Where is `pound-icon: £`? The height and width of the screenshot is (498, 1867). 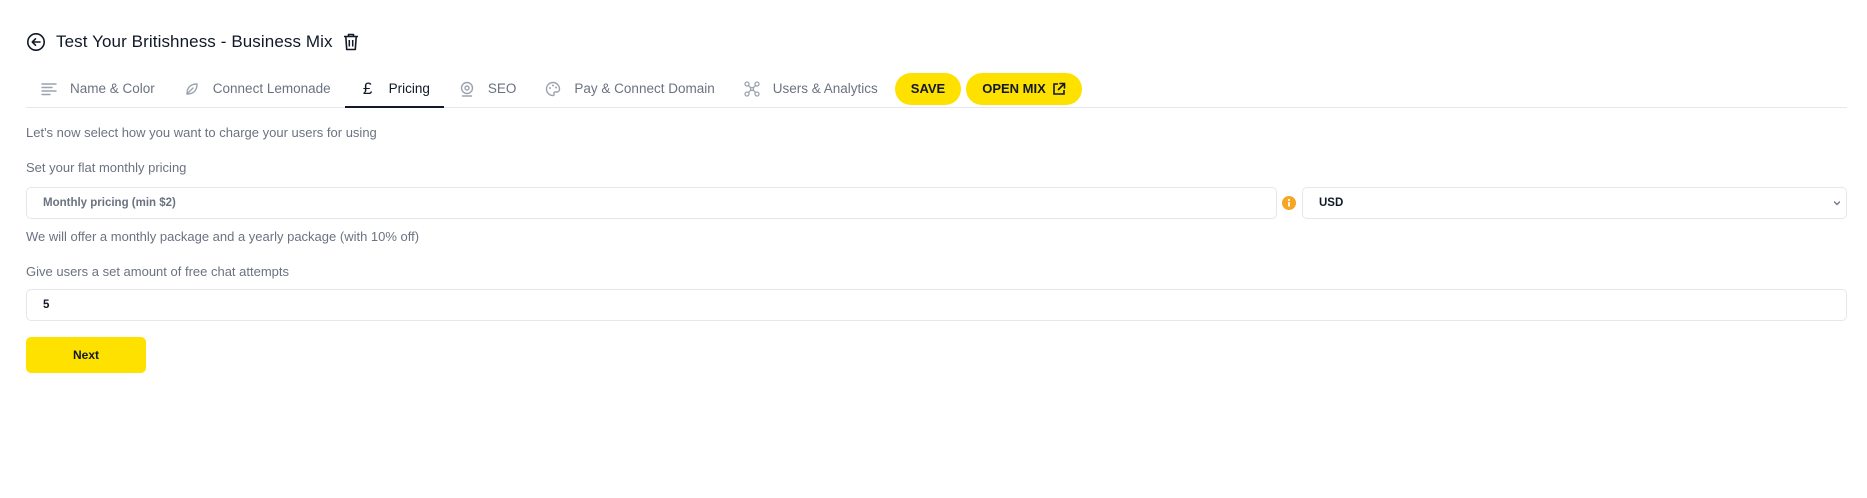
pound-icon: £ is located at coordinates (367, 88).